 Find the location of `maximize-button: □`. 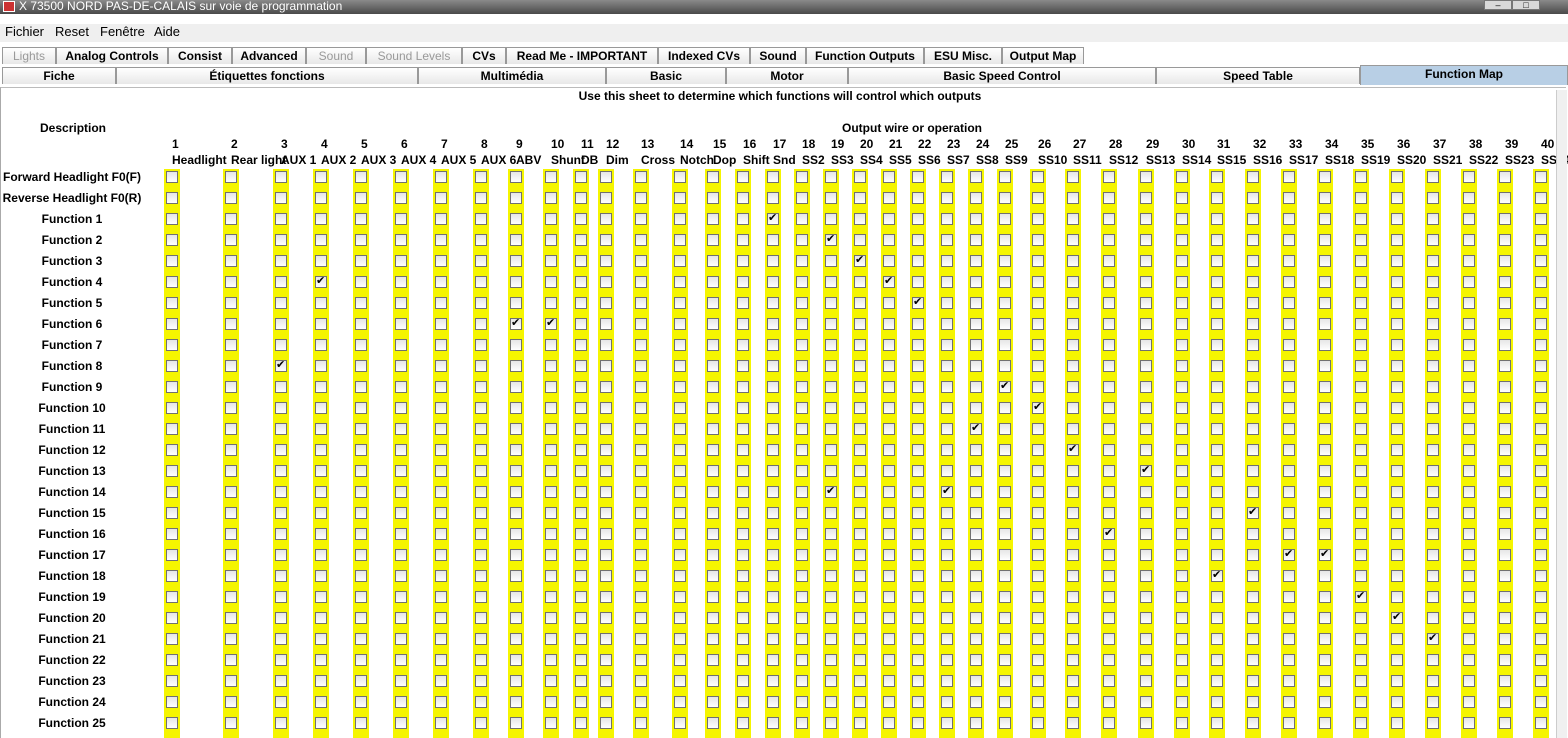

maximize-button: □ is located at coordinates (1526, 5).